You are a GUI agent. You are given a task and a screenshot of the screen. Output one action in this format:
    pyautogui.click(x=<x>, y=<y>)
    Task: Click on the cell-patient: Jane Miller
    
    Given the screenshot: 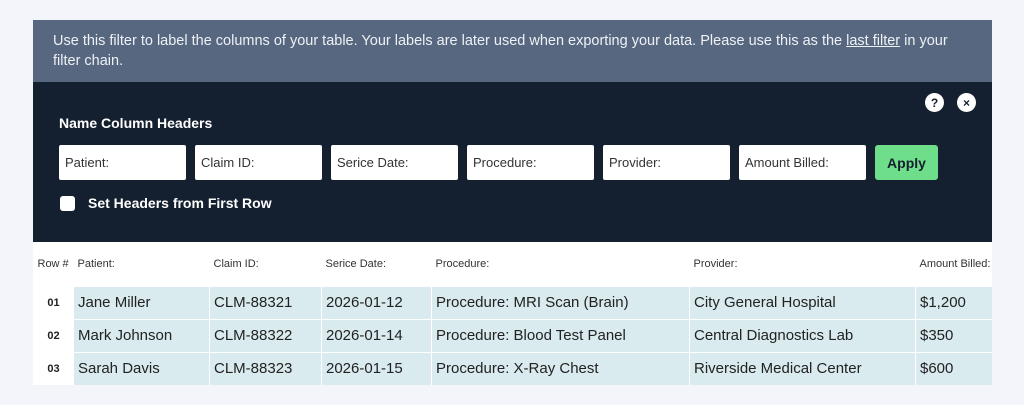 What is the action you would take?
    pyautogui.click(x=141, y=302)
    